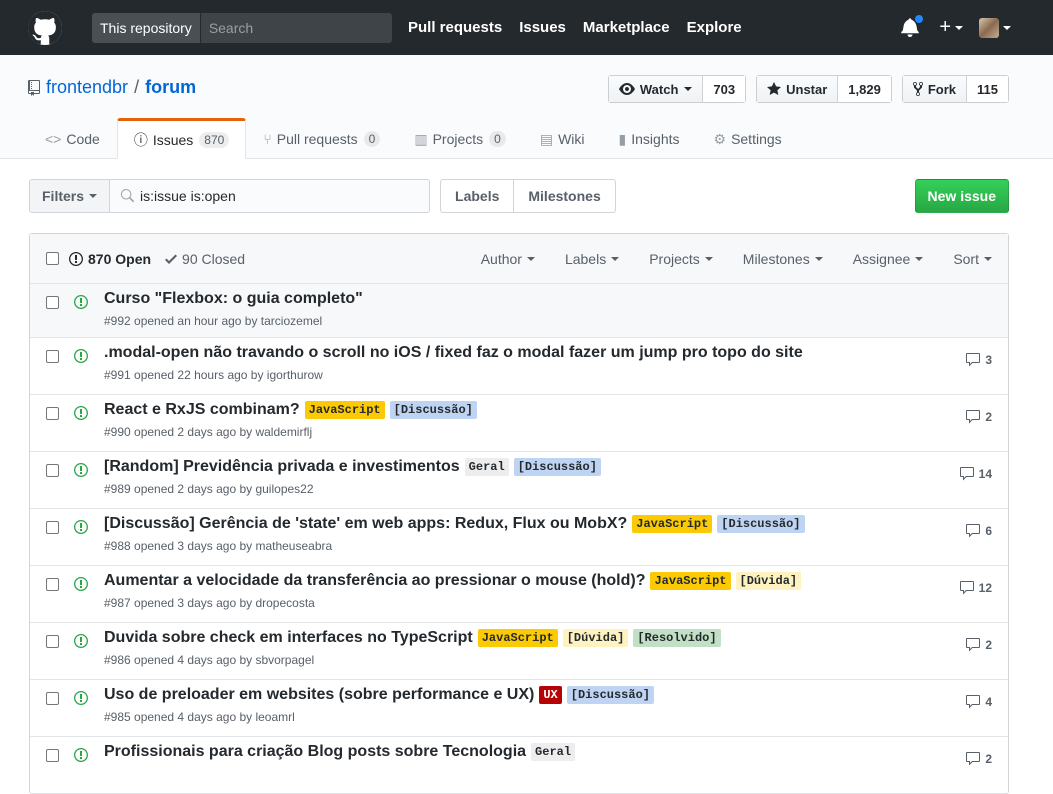 The image size is (1053, 794). Describe the element at coordinates (995, 27) in the screenshot. I see `user-menu` at that location.